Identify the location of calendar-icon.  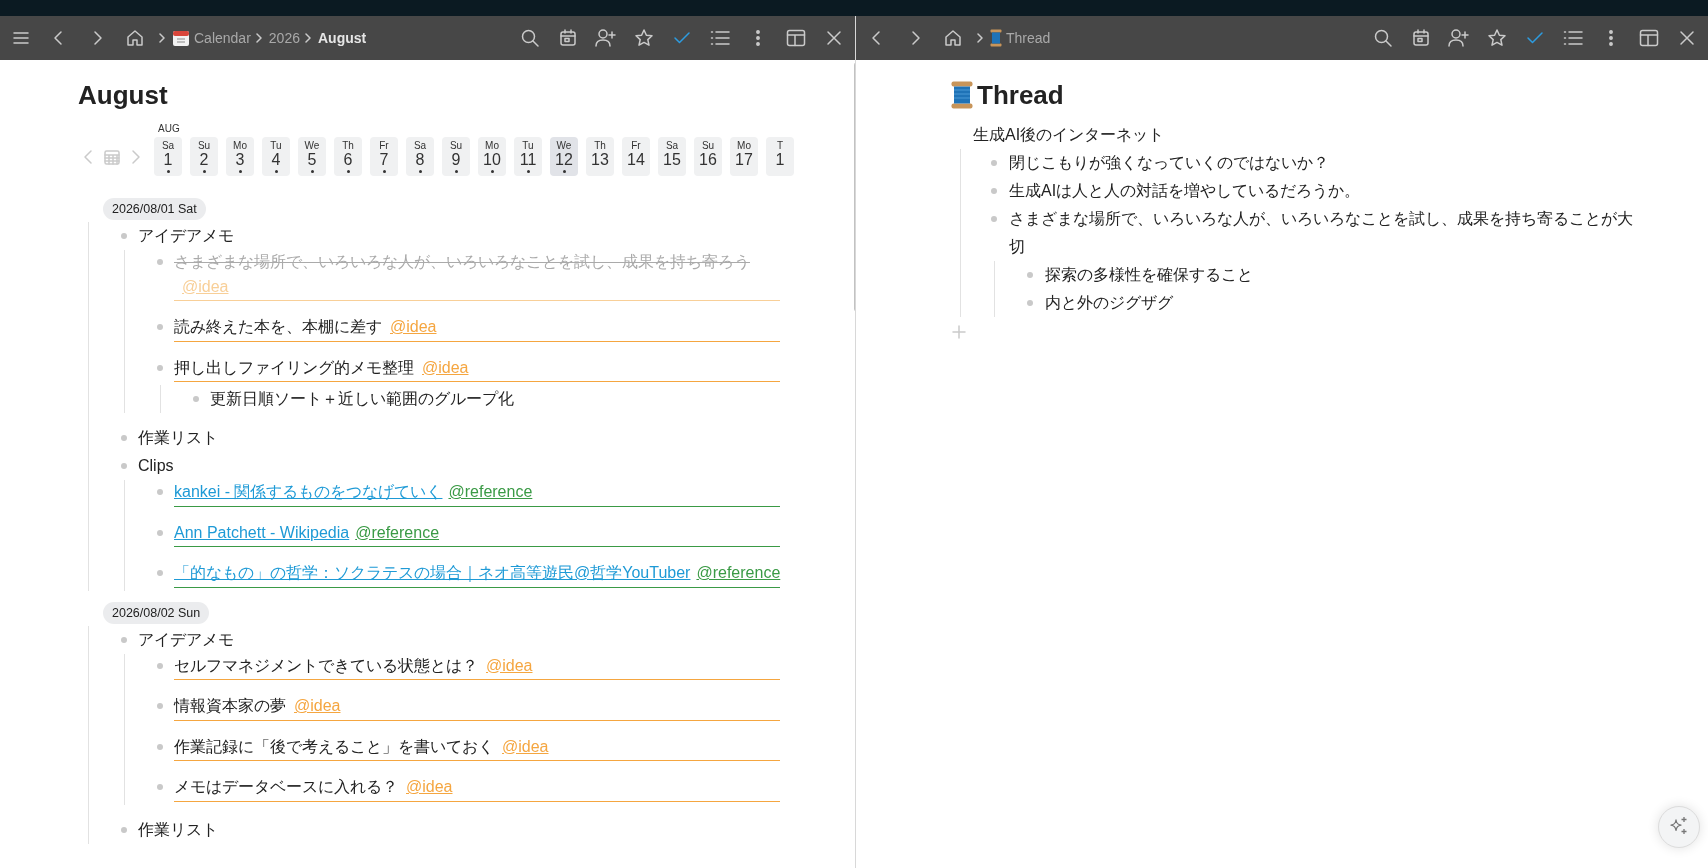
(181, 38).